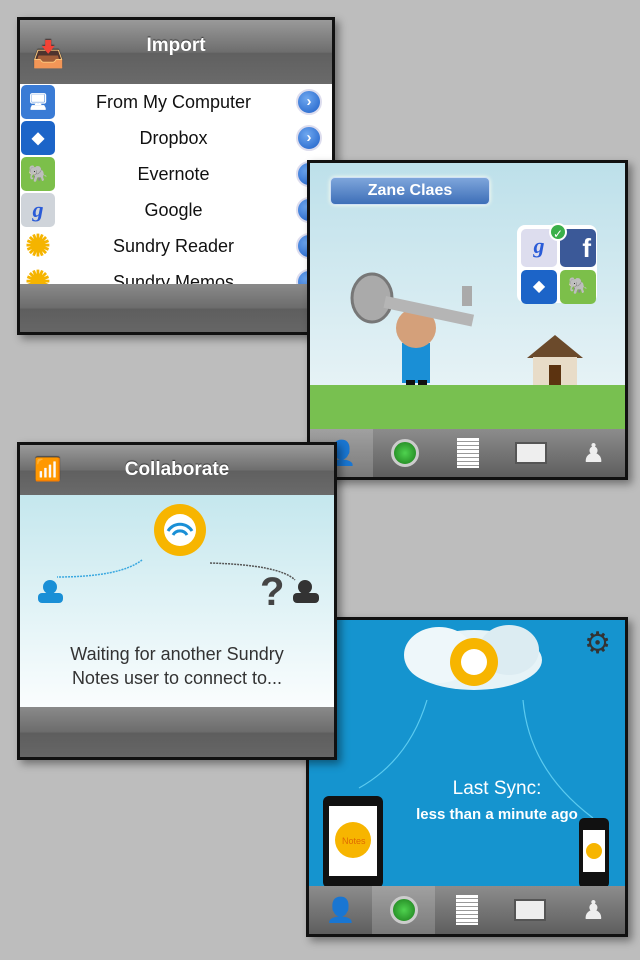 Image resolution: width=640 pixels, height=960 pixels. What do you see at coordinates (597, 643) in the screenshot?
I see `settings-gear-icon: ⚙` at bounding box center [597, 643].